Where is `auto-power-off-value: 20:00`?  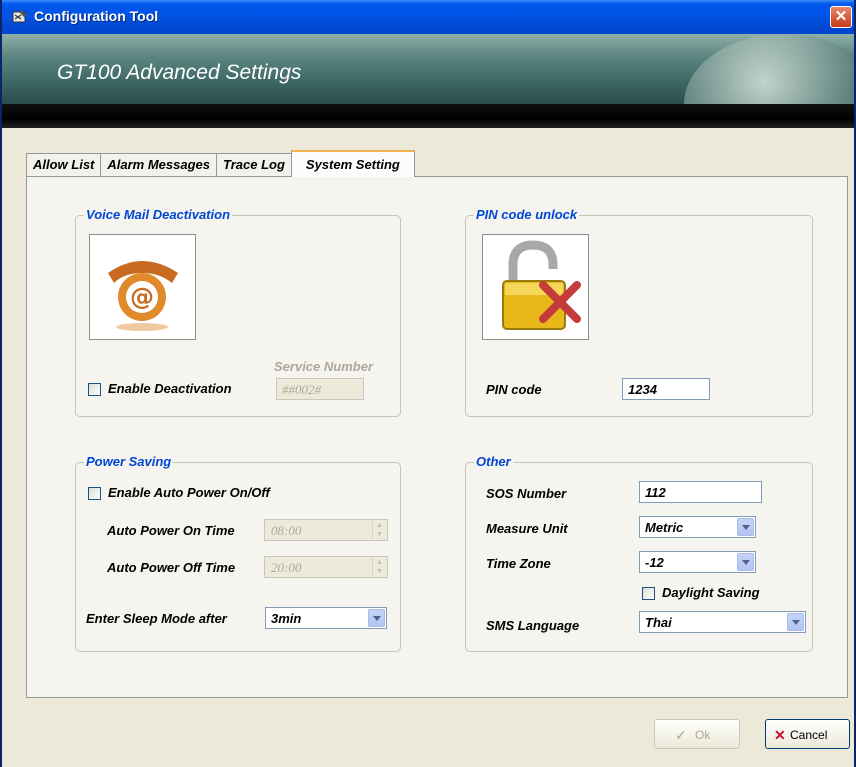 auto-power-off-value: 20:00 is located at coordinates (286, 567).